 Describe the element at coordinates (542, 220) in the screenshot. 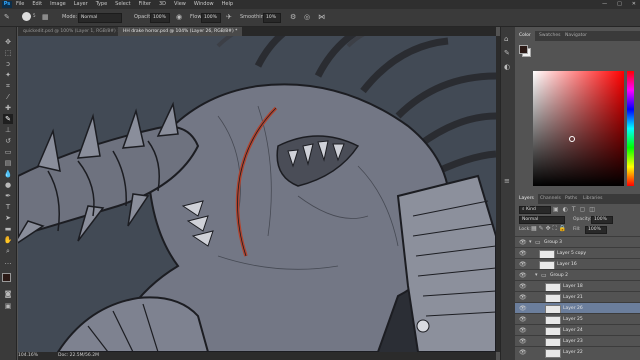

I see `blend-mode-select: Normal` at that location.